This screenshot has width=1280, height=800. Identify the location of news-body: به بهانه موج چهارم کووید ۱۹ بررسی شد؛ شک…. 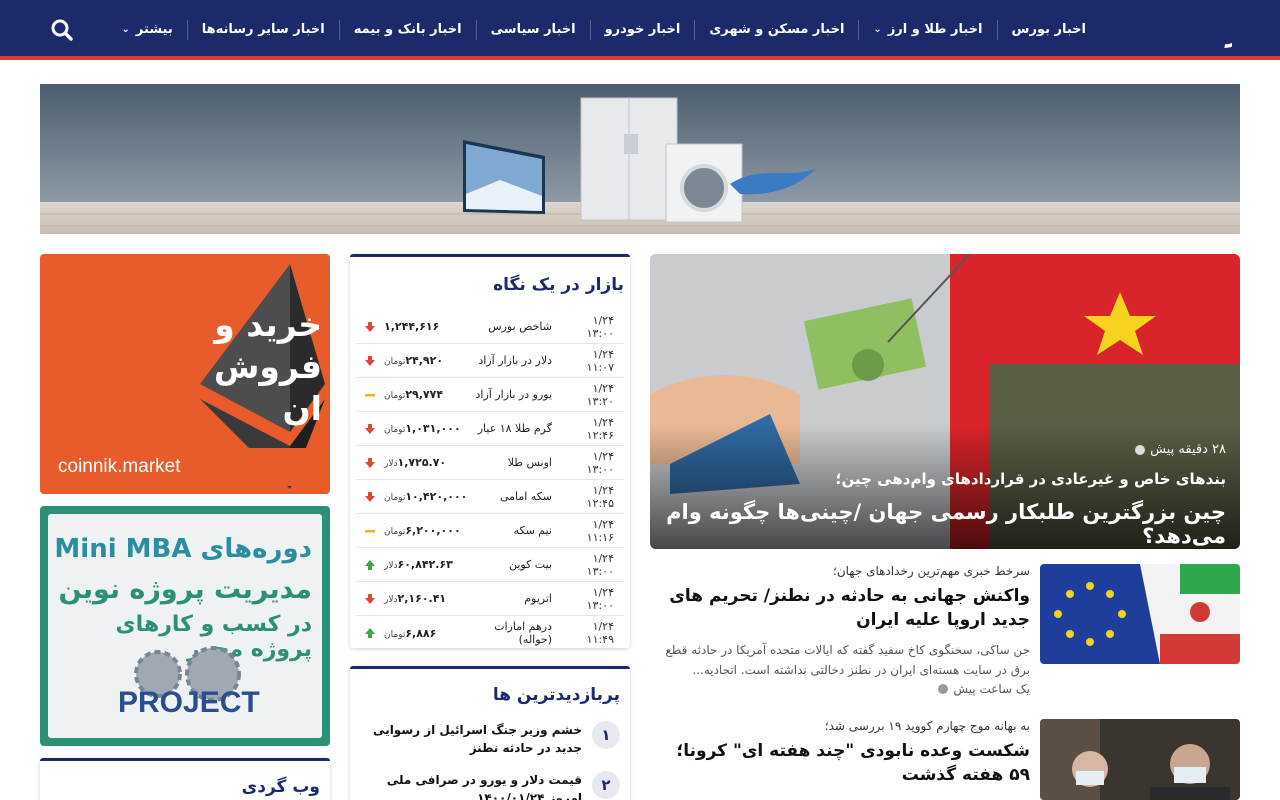
(840, 753).